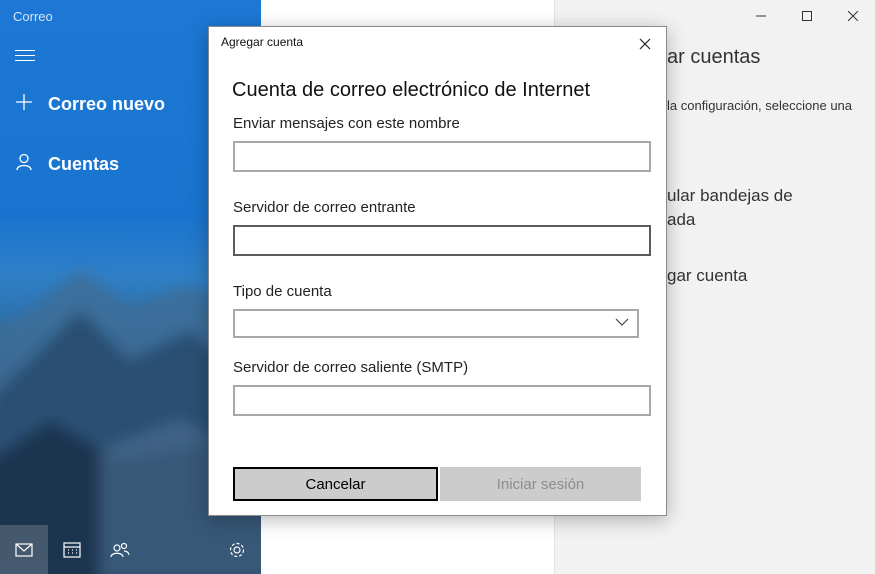  What do you see at coordinates (852, 16) in the screenshot?
I see `close-window-icon` at bounding box center [852, 16].